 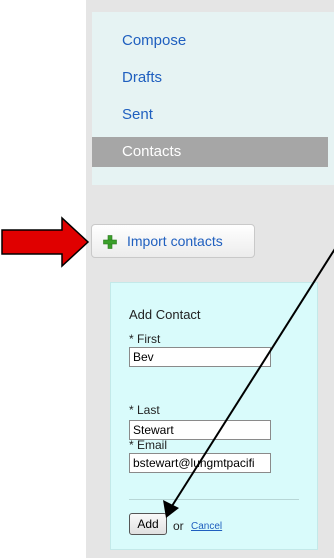 I want to click on add-contact-title: Add Contact, so click(x=165, y=314).